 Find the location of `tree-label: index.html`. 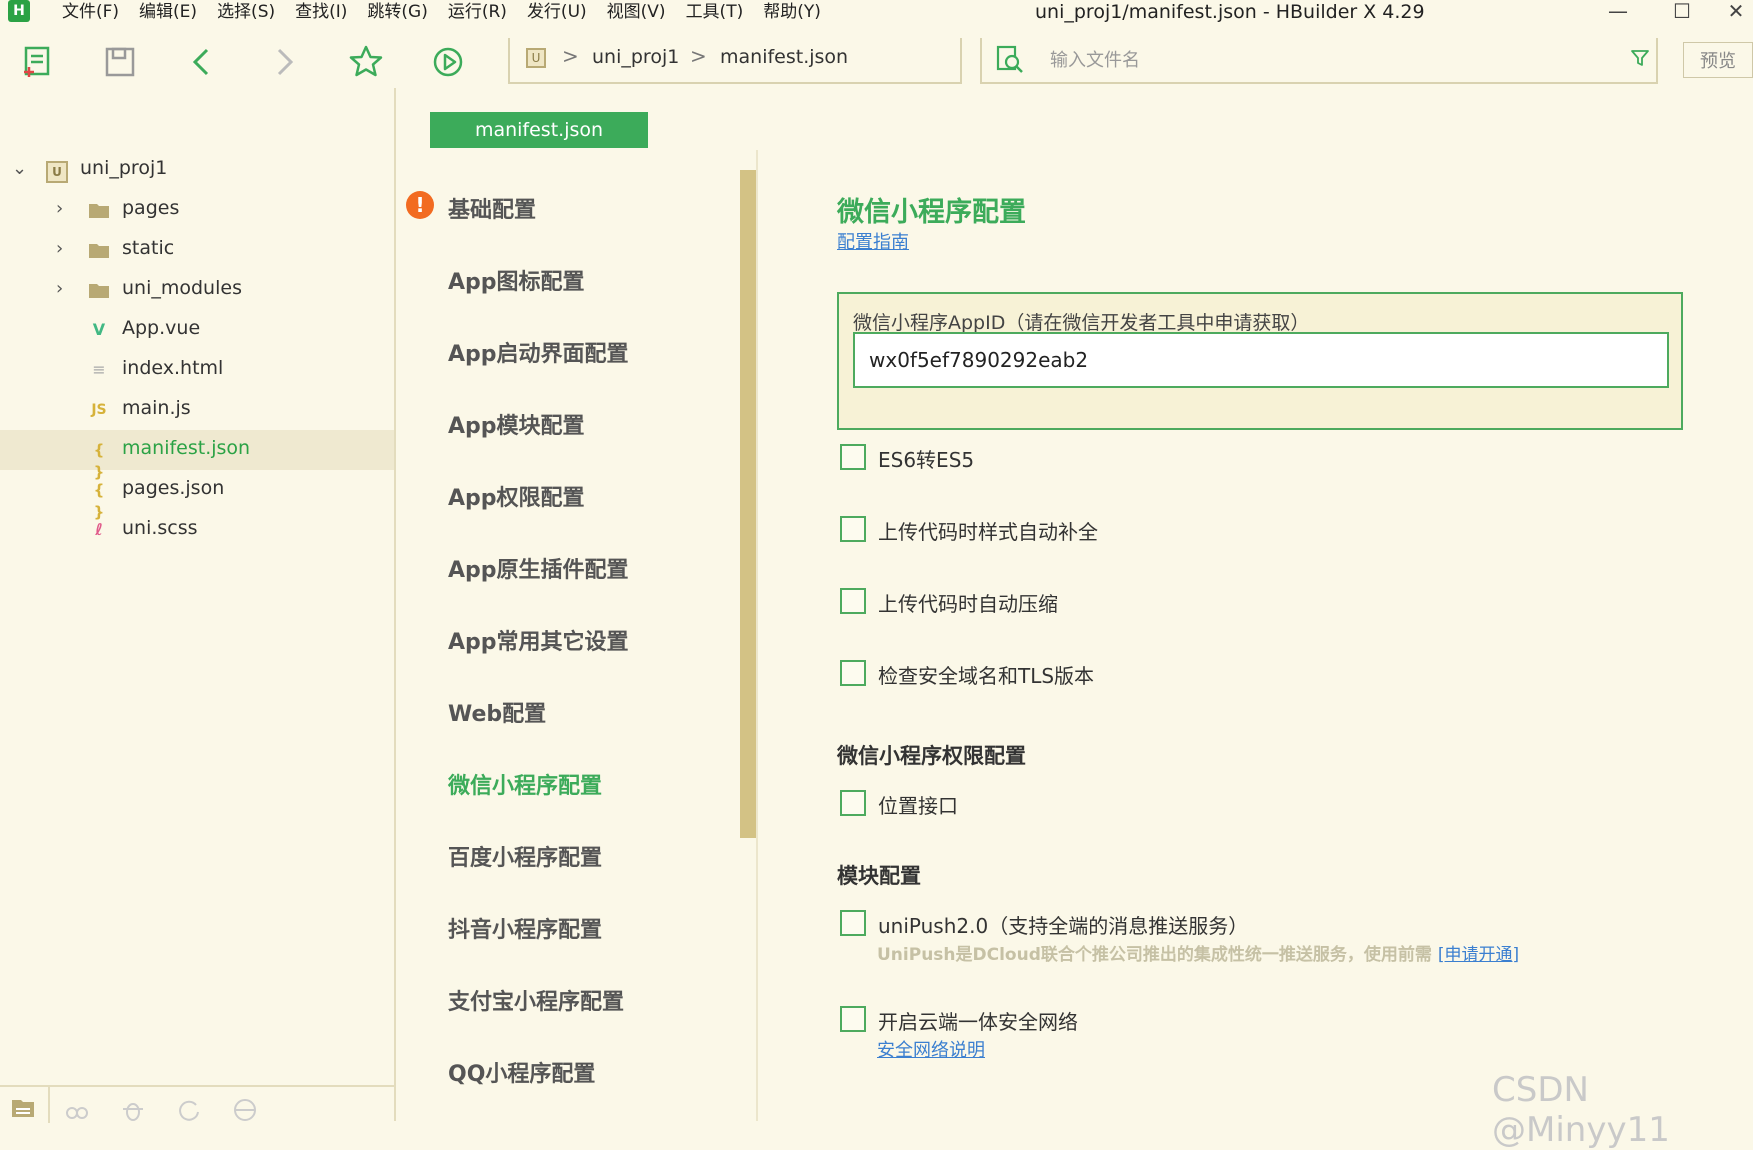

tree-label: index.html is located at coordinates (173, 368).